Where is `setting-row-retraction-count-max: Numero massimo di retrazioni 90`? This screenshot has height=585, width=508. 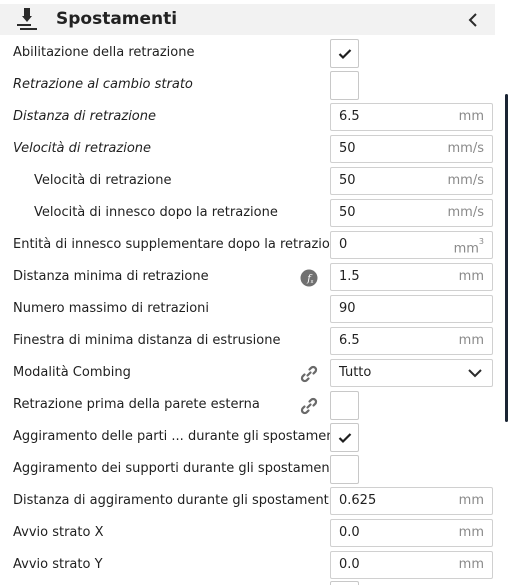 setting-row-retraction-count-max: Numero massimo di retrazioni 90 is located at coordinates (250, 309).